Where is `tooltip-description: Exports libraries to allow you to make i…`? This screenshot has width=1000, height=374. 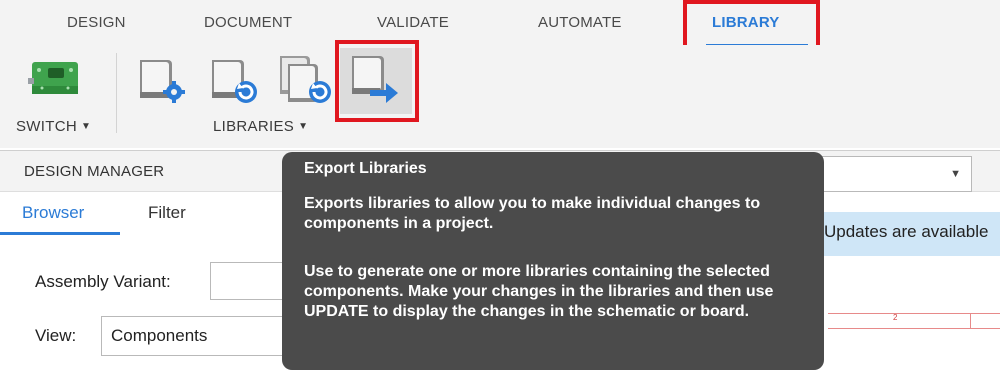
tooltip-description: Exports libraries to allow you to make i… is located at coordinates (532, 213).